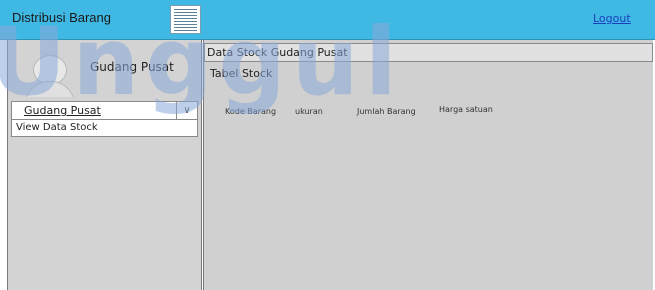  I want to click on app-title: Distribusi Barang, so click(61, 17).